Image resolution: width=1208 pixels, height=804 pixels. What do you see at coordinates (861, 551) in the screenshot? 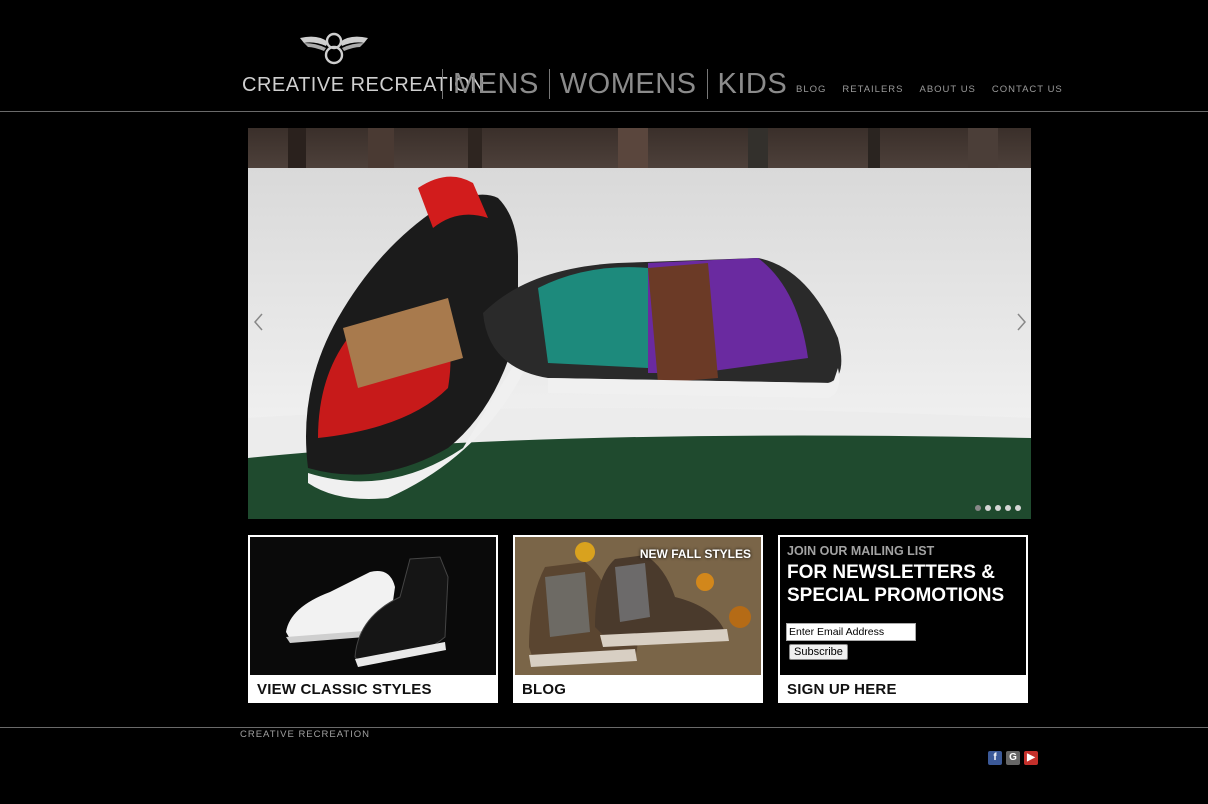
I see `mailing-list-kicker: JOIN OUR MAILING LIST` at bounding box center [861, 551].